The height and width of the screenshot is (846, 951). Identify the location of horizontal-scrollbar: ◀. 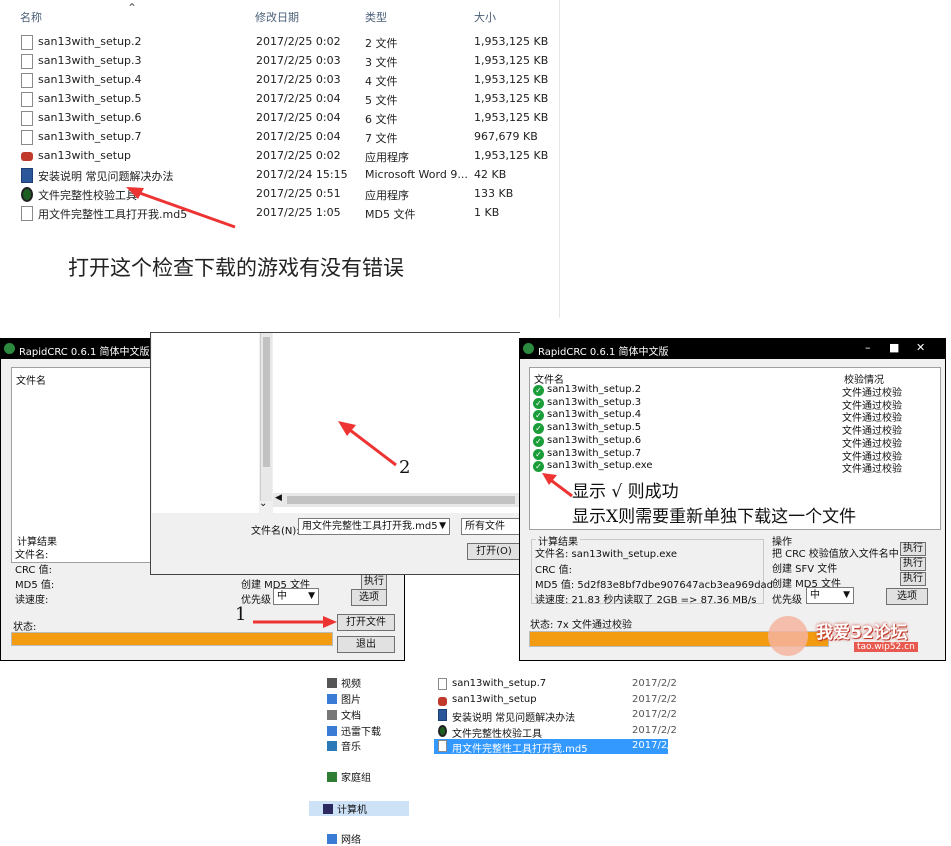
(397, 500).